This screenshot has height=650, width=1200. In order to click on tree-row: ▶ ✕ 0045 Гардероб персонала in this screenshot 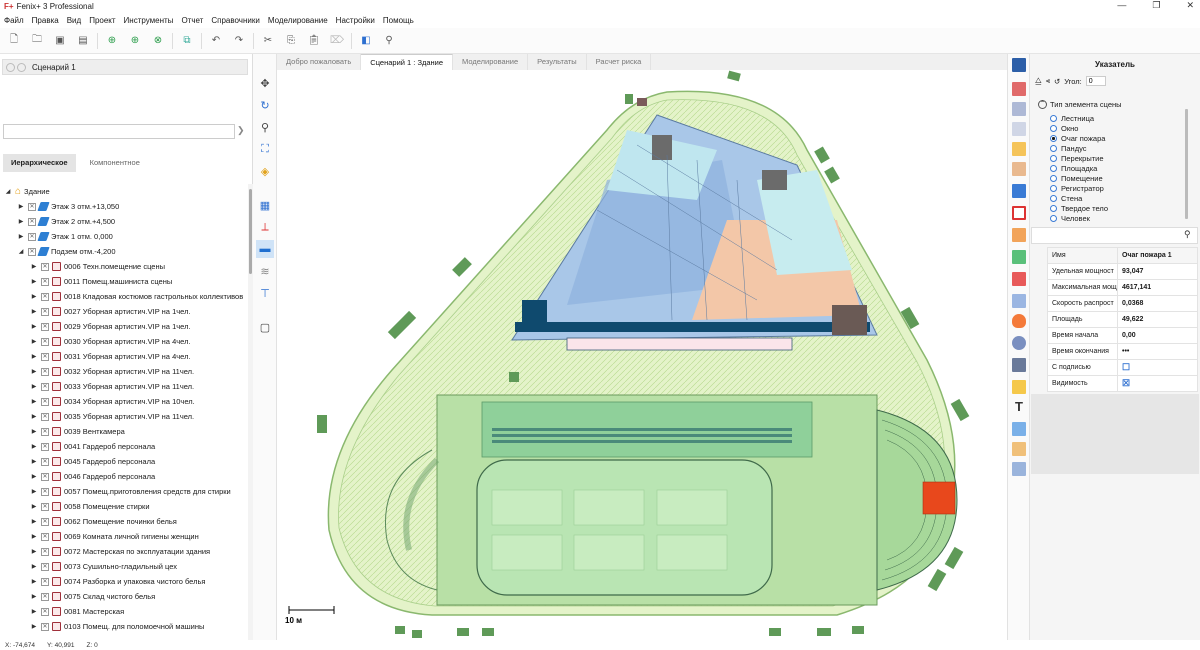, I will do `click(124, 461)`.